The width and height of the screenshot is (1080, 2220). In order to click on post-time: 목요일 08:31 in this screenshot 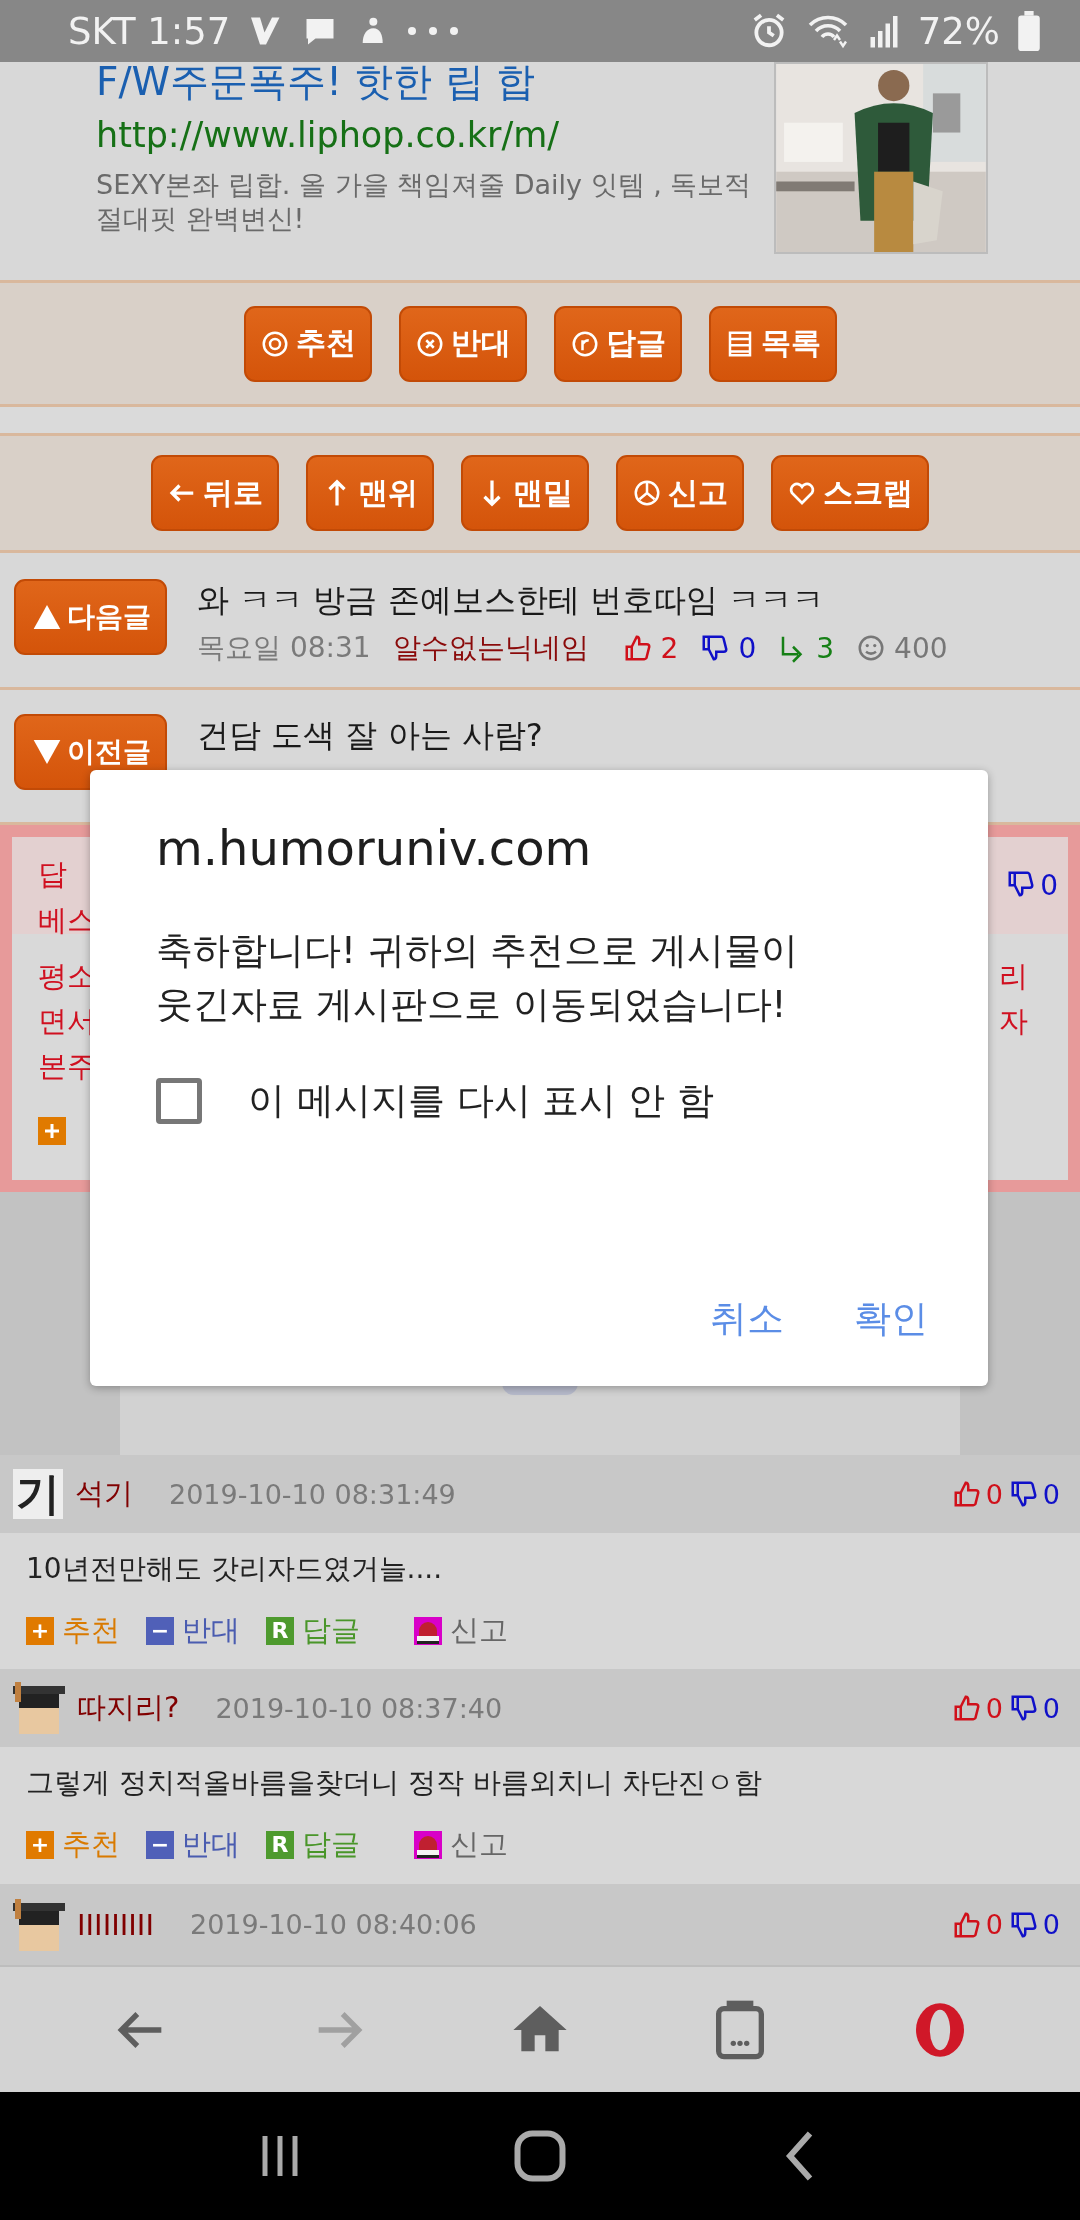, I will do `click(284, 648)`.